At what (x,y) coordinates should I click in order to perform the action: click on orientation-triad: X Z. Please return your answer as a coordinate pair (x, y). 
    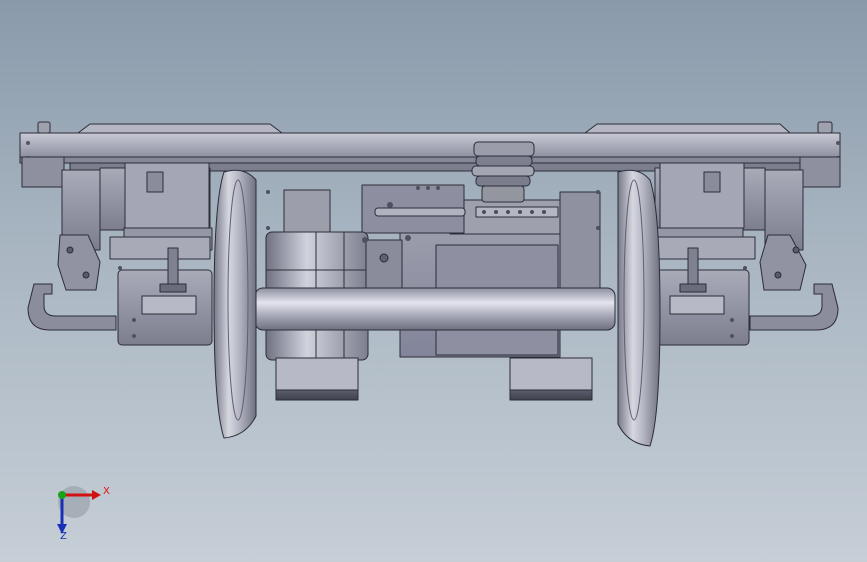
    Looking at the image, I should click on (85, 513).